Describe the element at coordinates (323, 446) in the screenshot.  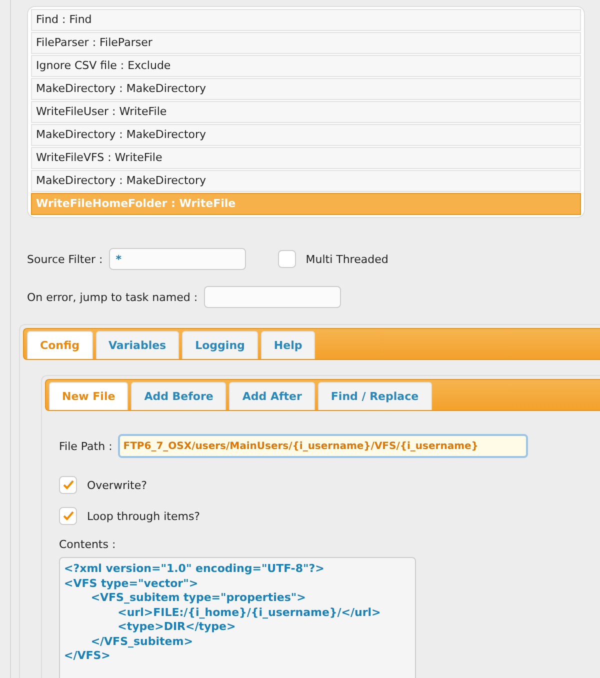
I see `file-path-field: FTP6_7_OSX/users/MainUsers/{i_username}/VFS/{i_username}` at that location.